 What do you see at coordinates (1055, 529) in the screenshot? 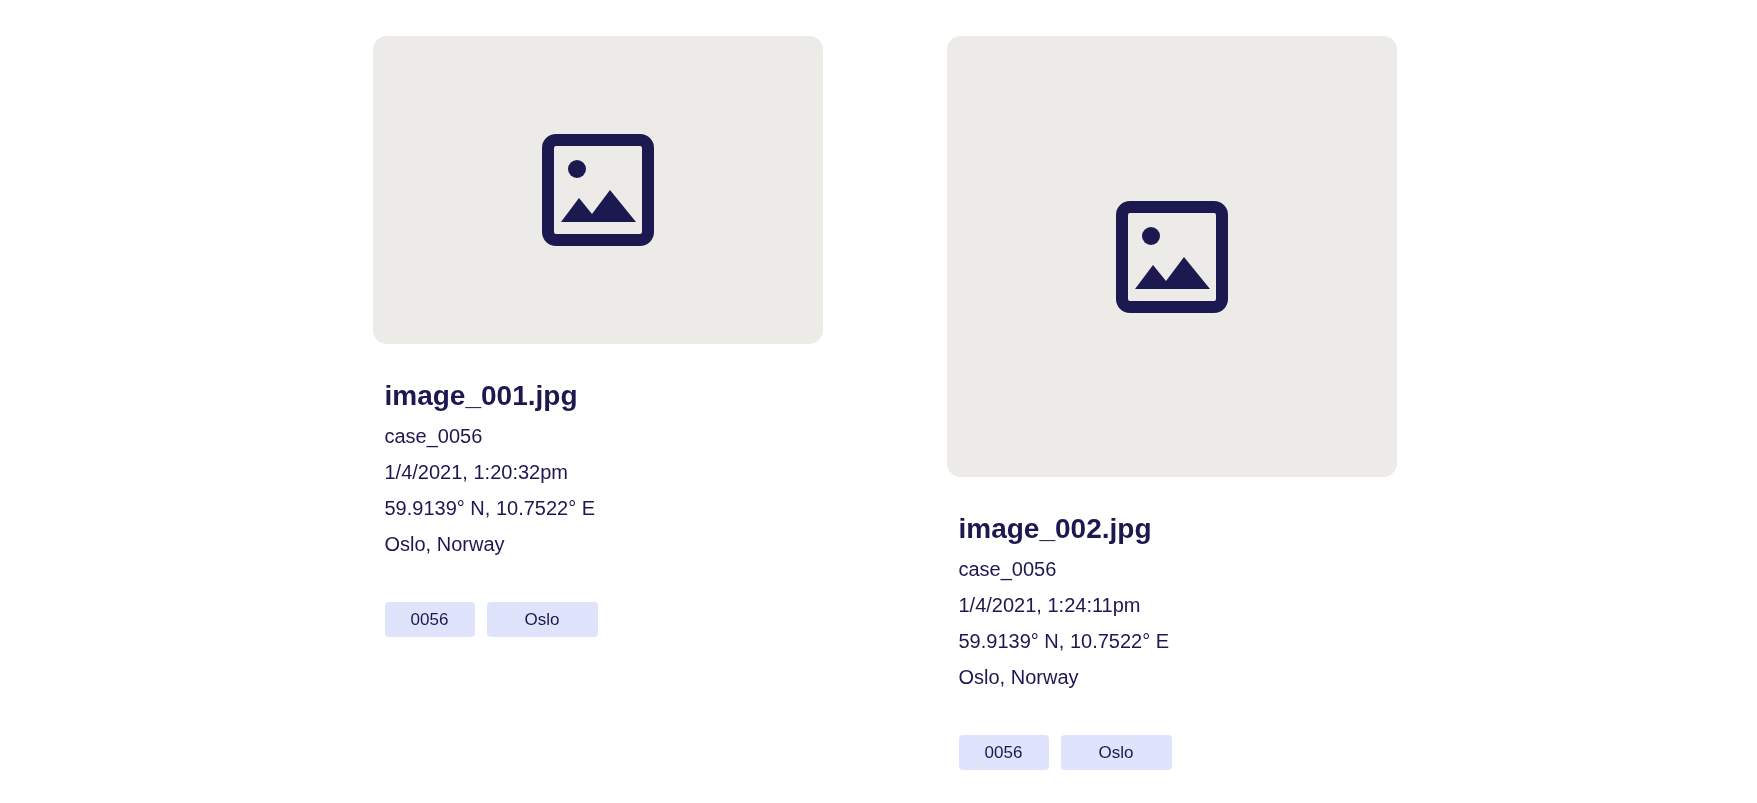
I see `file-name: image_002.jpg` at bounding box center [1055, 529].